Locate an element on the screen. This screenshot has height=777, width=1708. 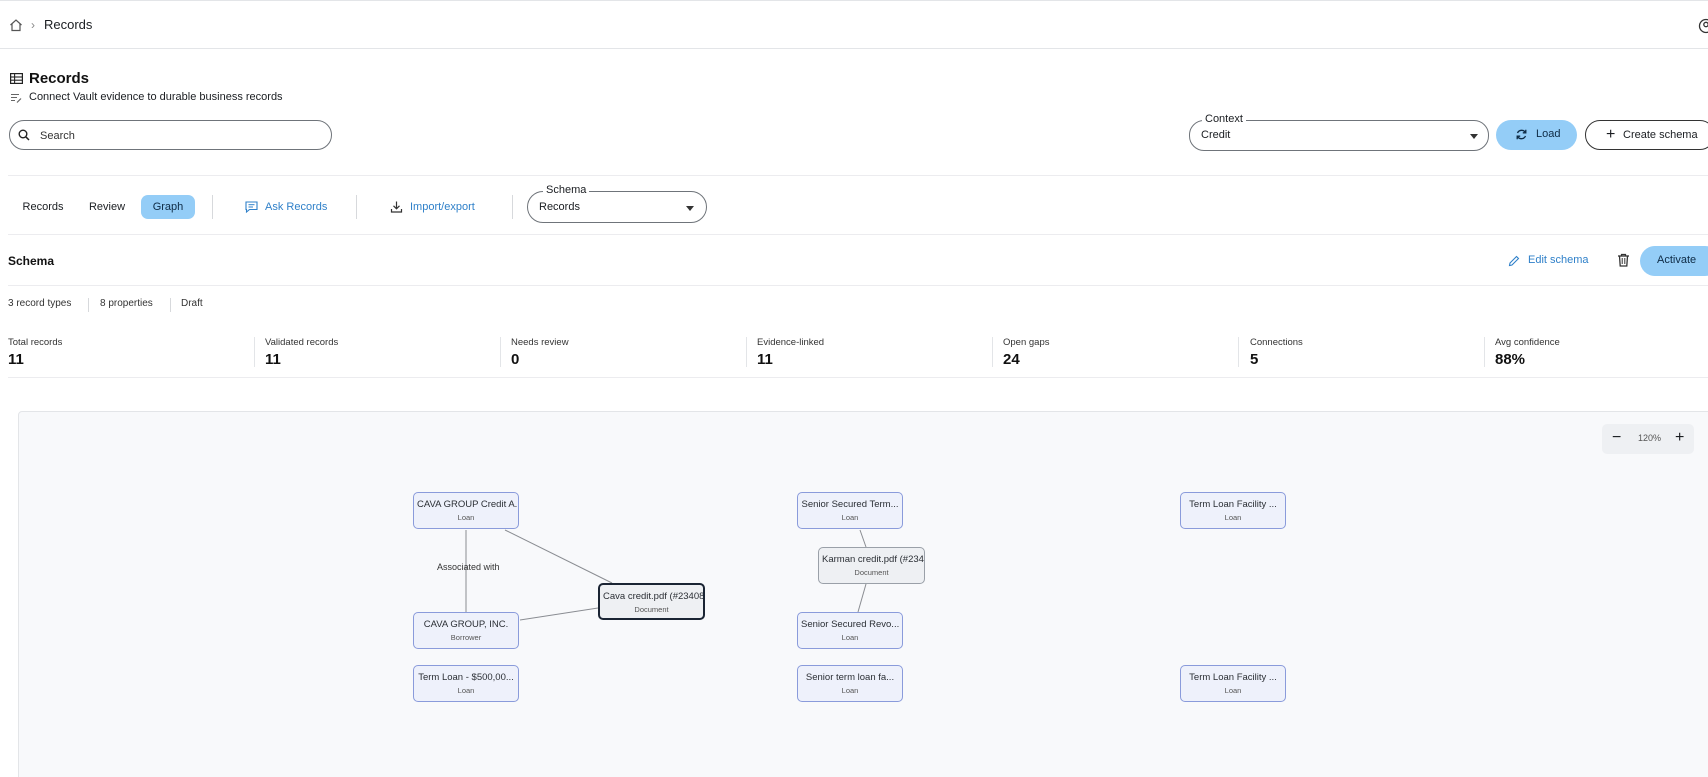
zoom-level: 120% is located at coordinates (1650, 438).